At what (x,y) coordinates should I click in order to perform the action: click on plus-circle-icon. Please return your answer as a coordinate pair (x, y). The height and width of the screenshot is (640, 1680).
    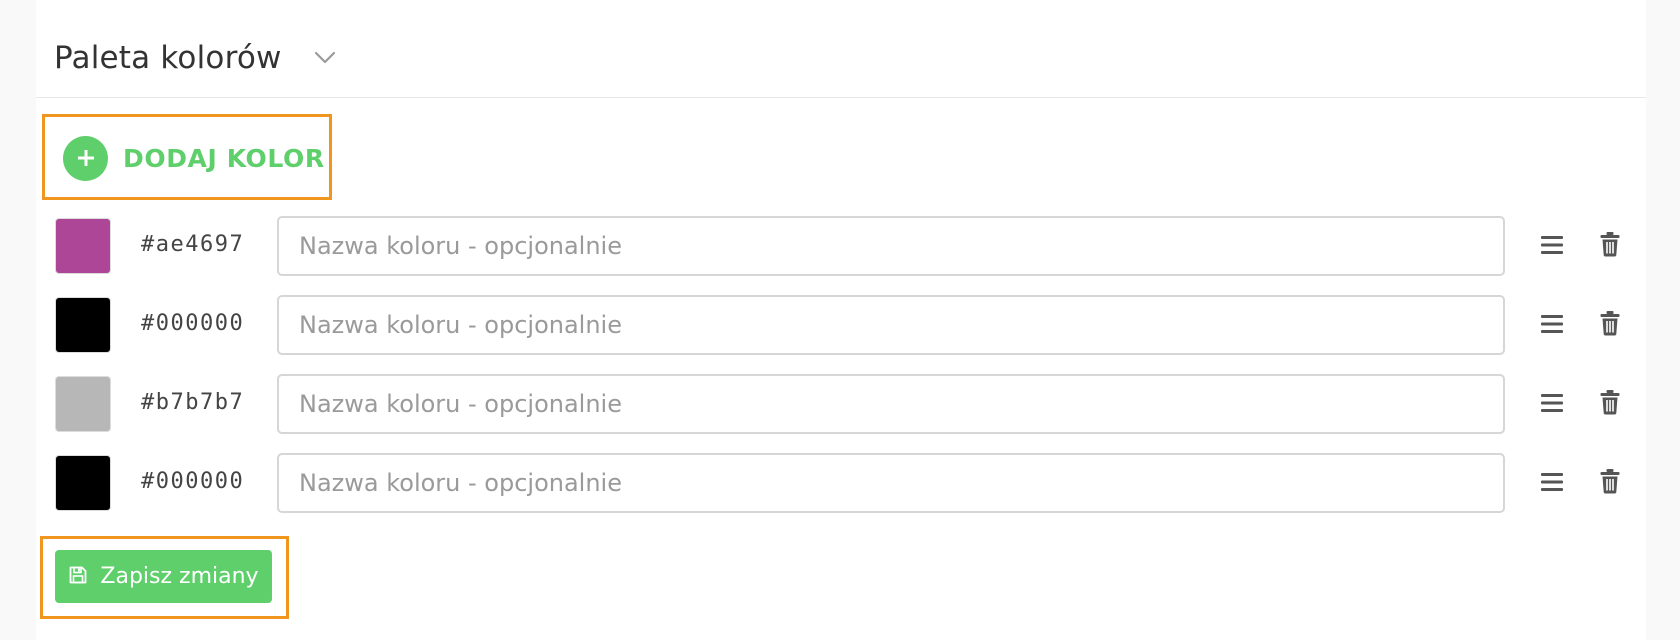
    Looking at the image, I should click on (85, 158).